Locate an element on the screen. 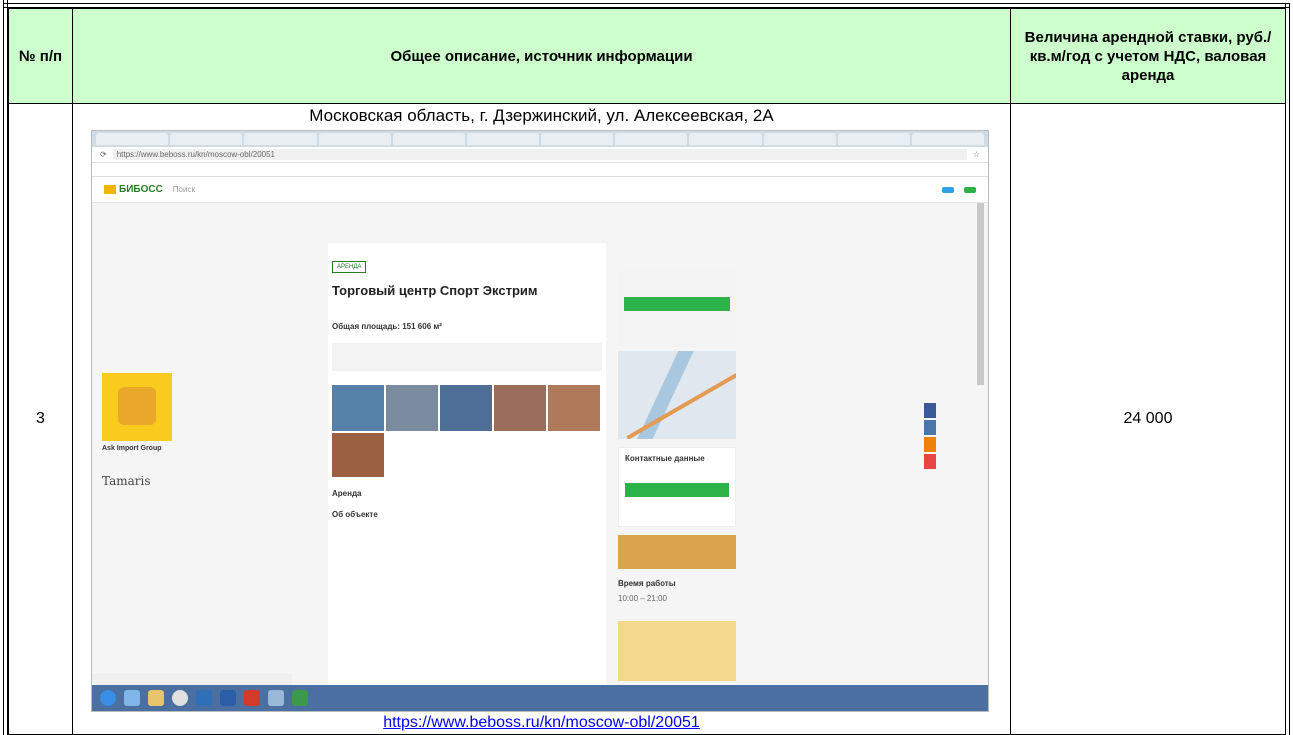 The height and width of the screenshot is (735, 1293). odnoklassniki-icon is located at coordinates (930, 444).